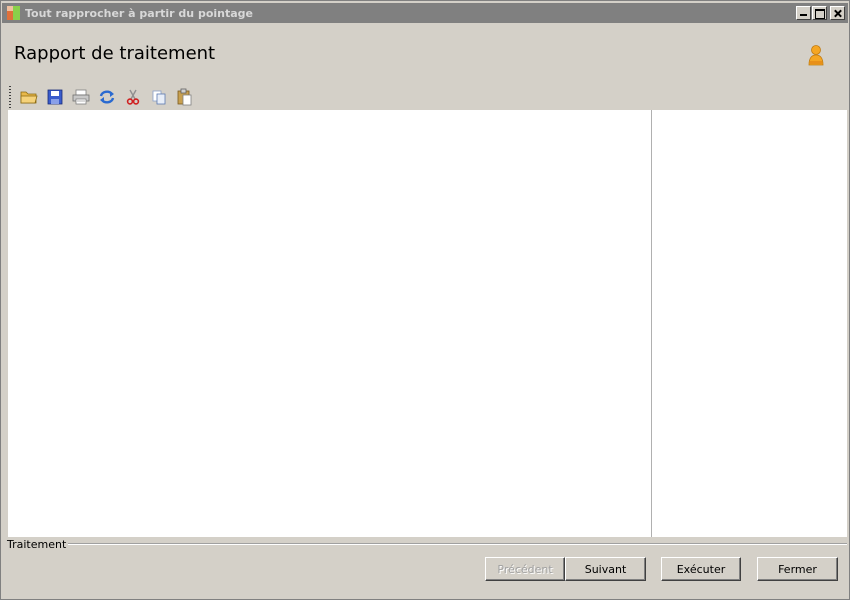 The image size is (850, 600). Describe the element at coordinates (10, 97) in the screenshot. I see `toolbar-grip` at that location.